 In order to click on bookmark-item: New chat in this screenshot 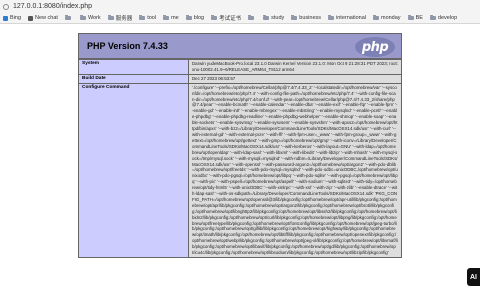, I will do `click(43, 18)`.